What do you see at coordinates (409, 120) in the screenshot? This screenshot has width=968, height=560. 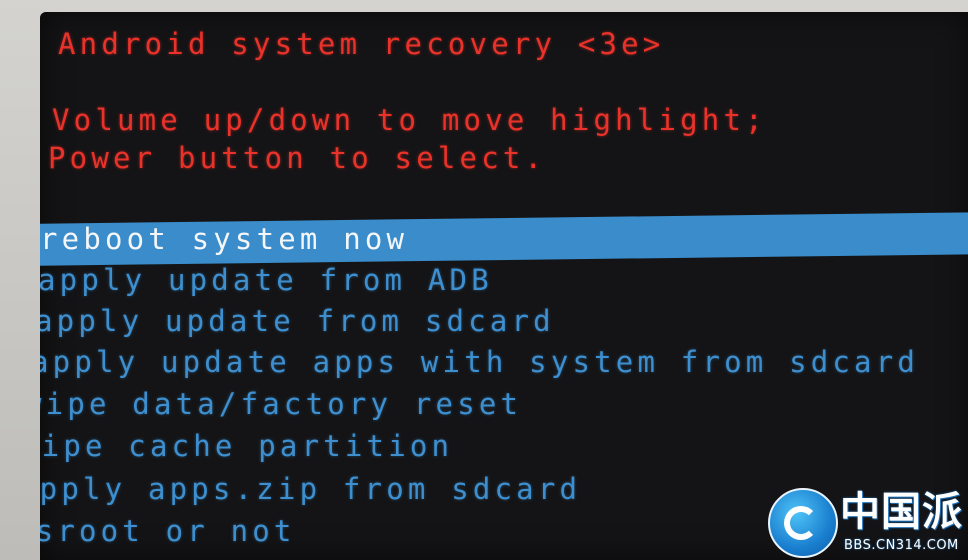 I see `instruction-line-1: Volume up/down to move highlight;` at bounding box center [409, 120].